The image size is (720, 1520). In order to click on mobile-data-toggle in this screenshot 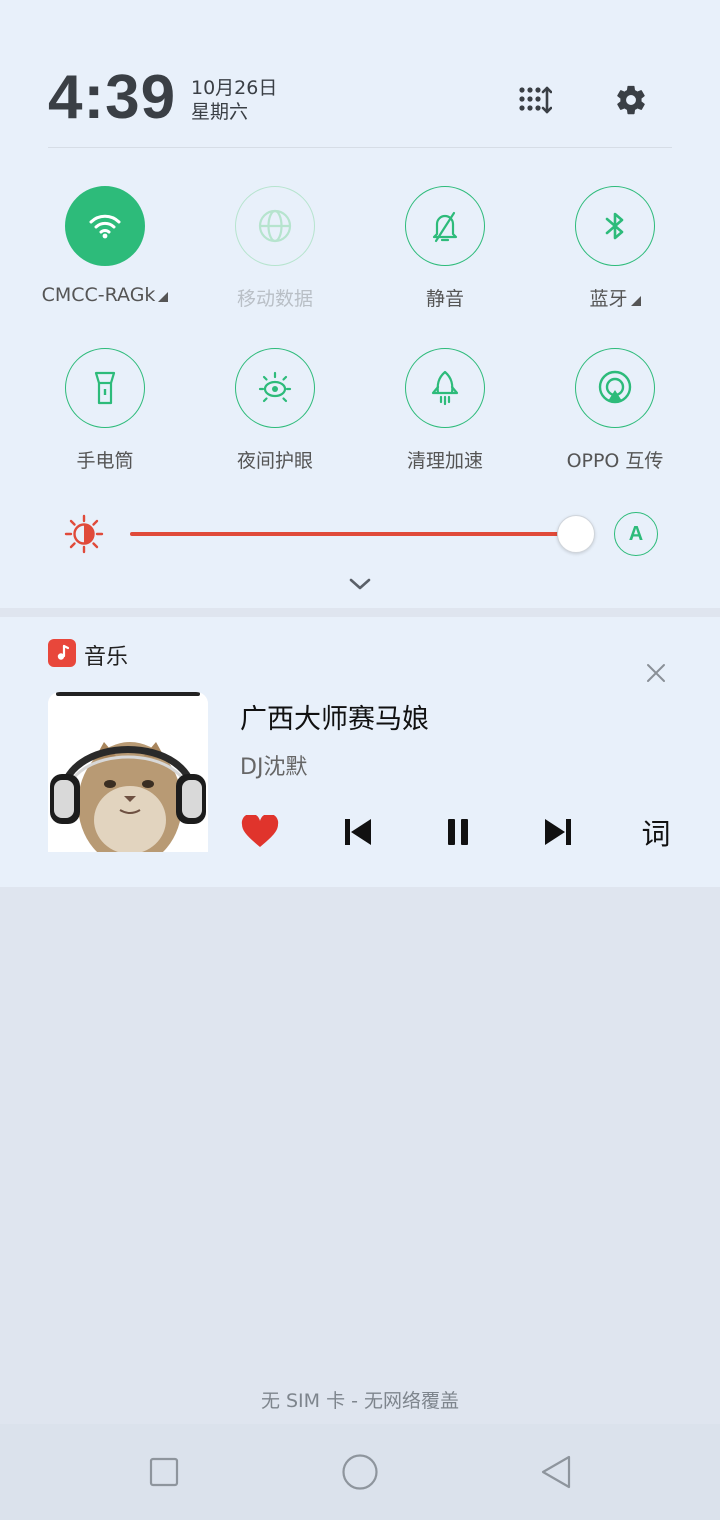, I will do `click(275, 226)`.